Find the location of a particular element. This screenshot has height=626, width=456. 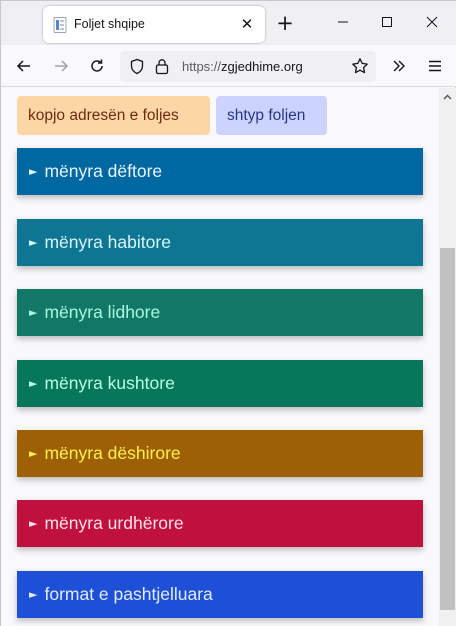

close-window-button is located at coordinates (432, 22).